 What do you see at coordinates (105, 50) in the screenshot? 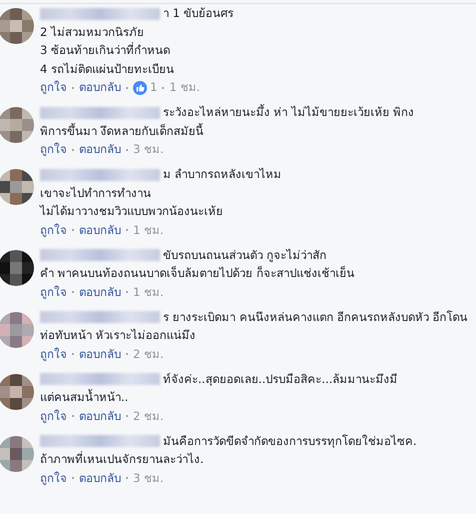
I see `comment-text: 3 ซ้อนท้ายเกินว่าที่กำหนด` at bounding box center [105, 50].